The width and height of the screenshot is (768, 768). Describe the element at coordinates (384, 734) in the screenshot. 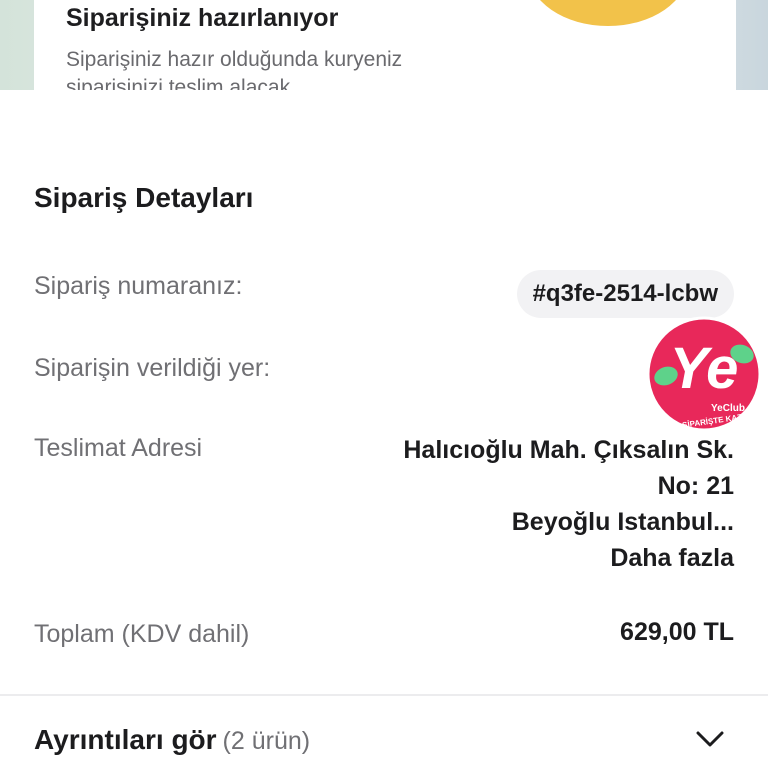

I see `see-details-toggle: Ayrıntıları gör (2 ürün)` at that location.